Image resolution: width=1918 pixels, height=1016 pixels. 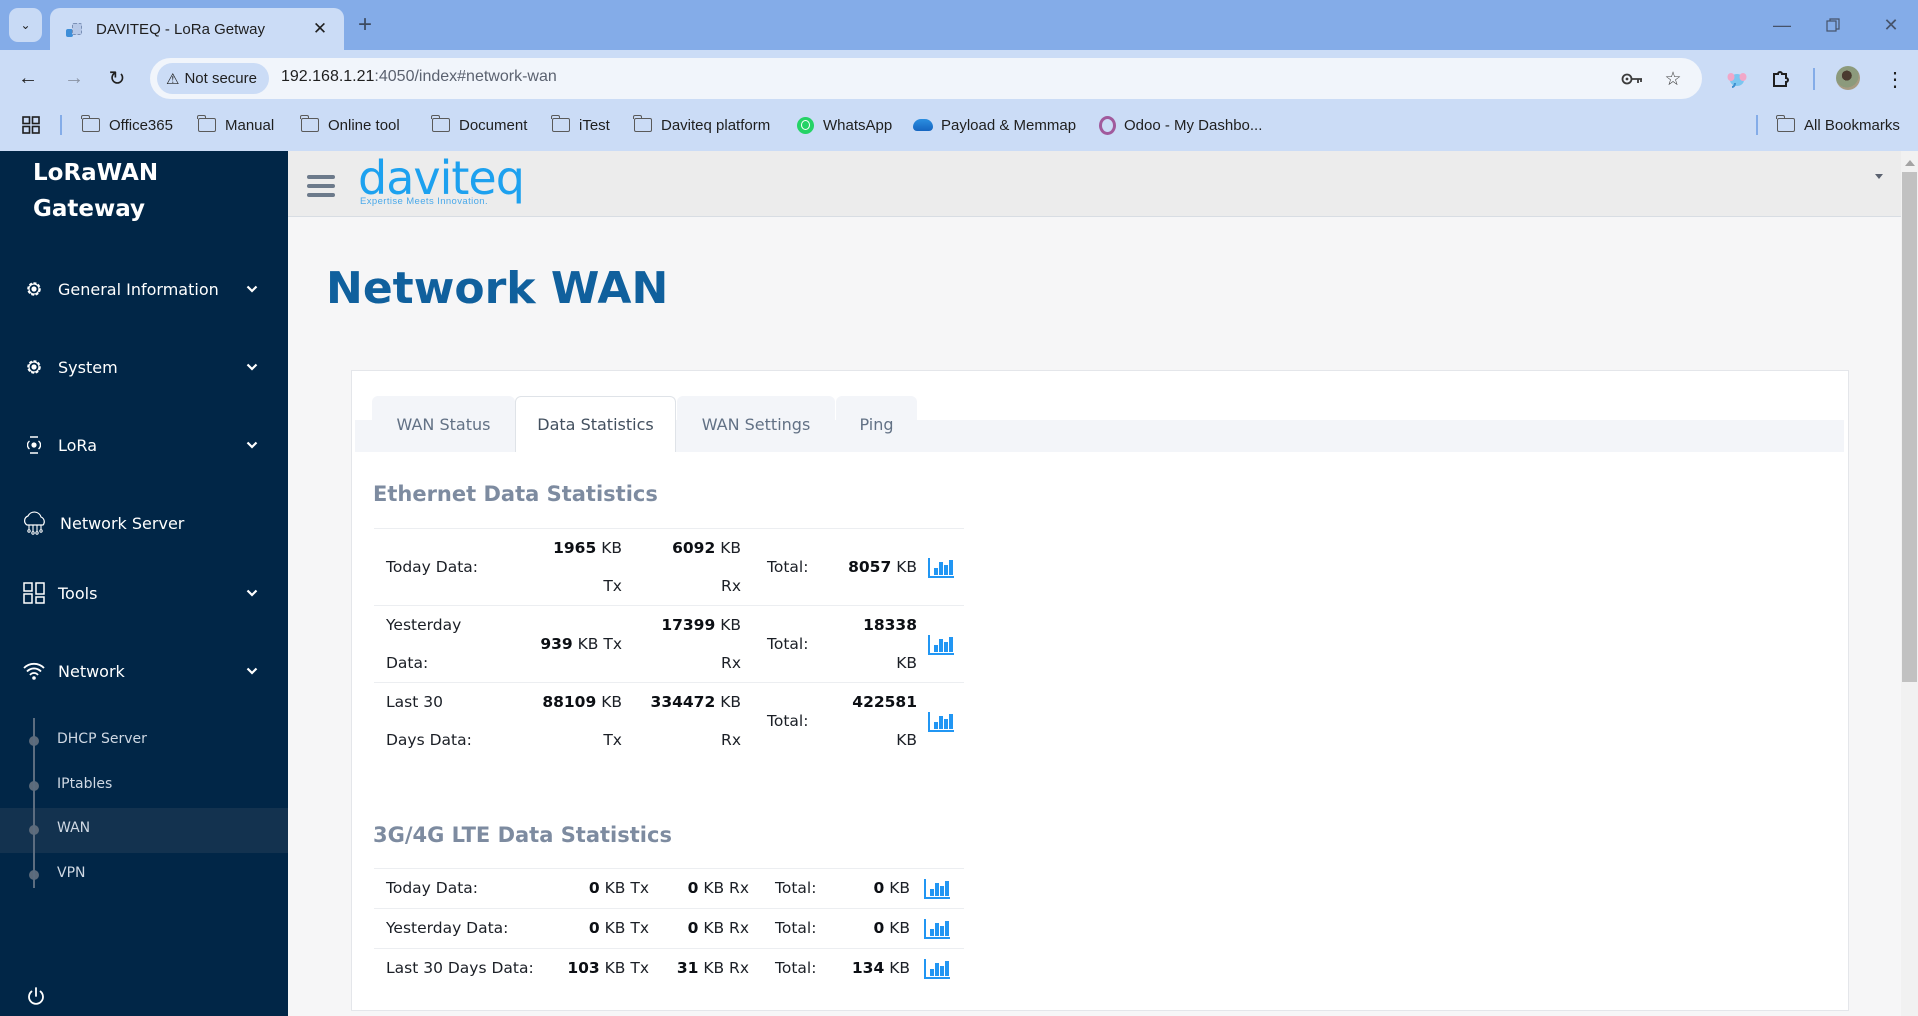 I want to click on back-arrow-icon: ←, so click(x=28, y=78).